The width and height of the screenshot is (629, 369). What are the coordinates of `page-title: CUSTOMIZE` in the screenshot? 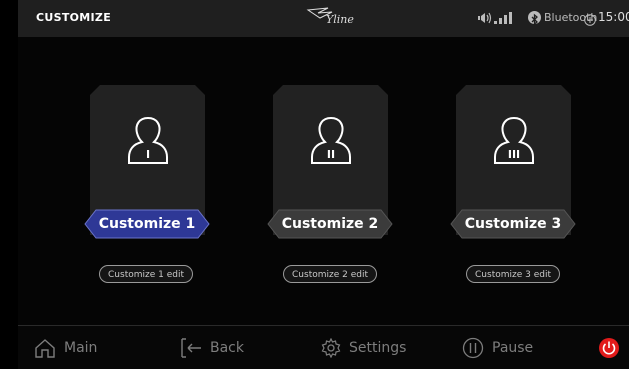 It's located at (74, 17).